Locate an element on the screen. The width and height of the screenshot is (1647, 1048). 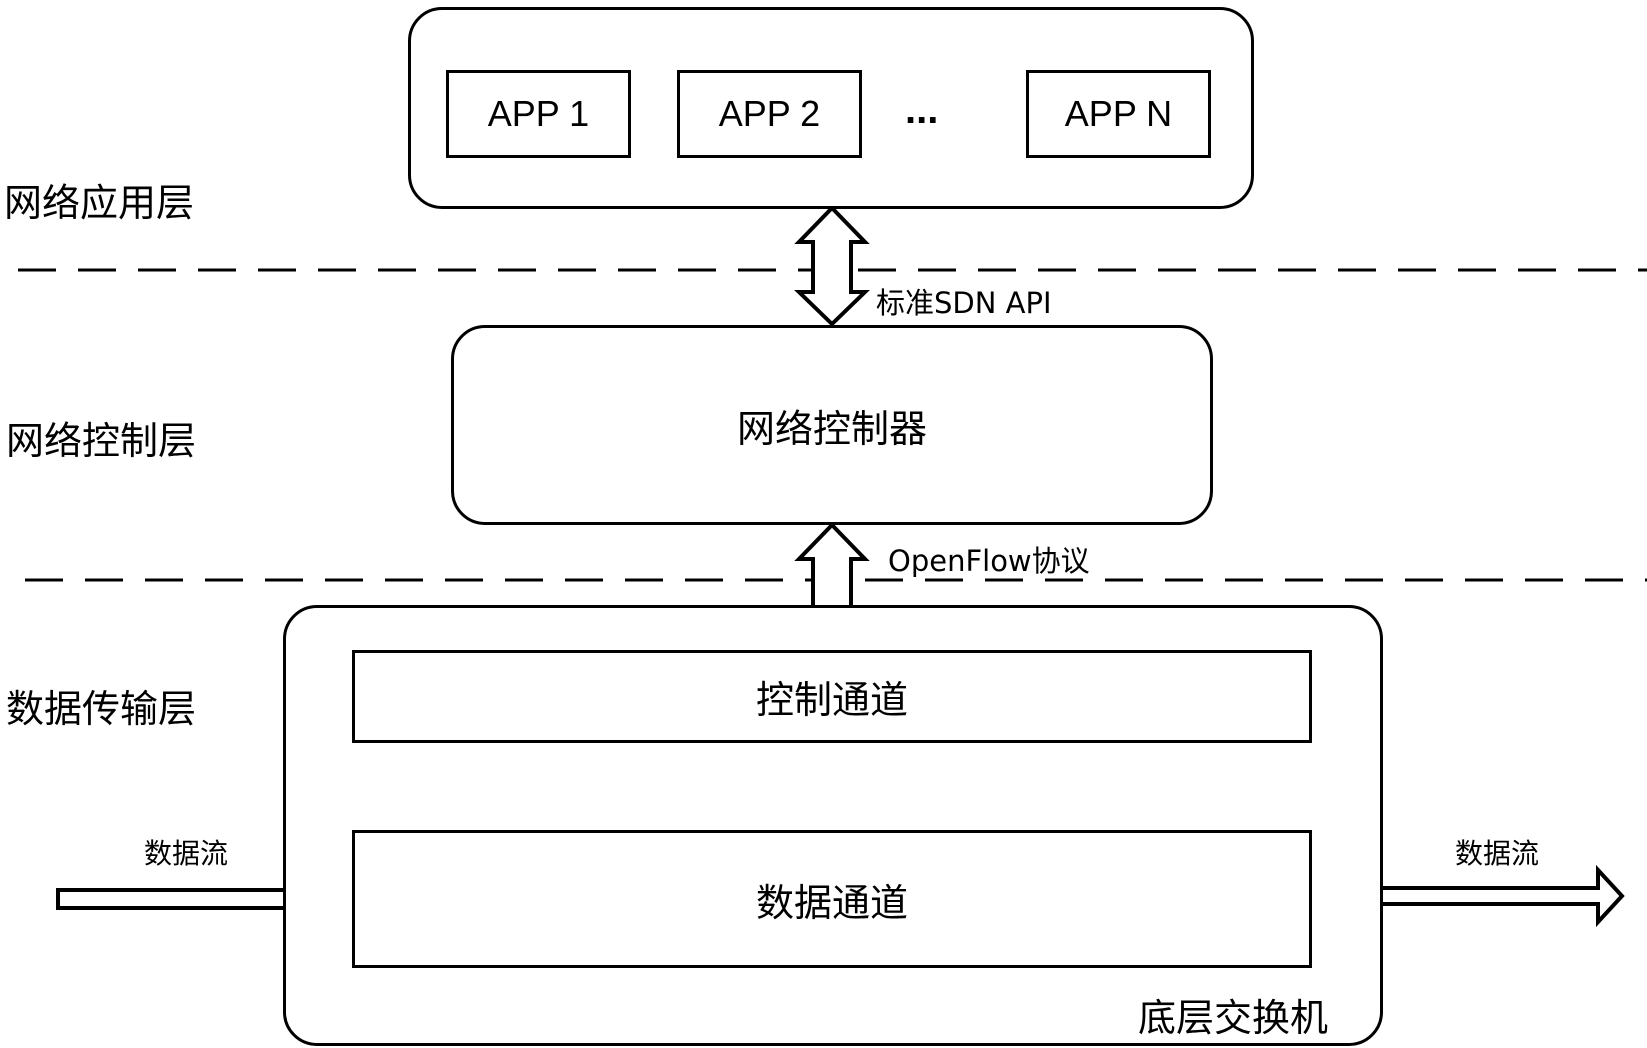
app-label: APP N is located at coordinates (1118, 113).